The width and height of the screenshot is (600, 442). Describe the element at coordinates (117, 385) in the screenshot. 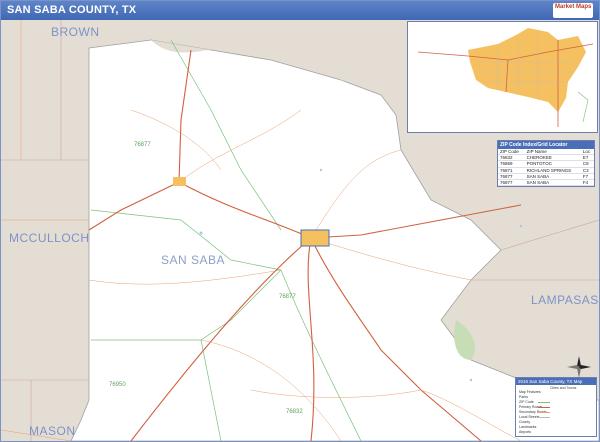

I see `zip-label: 76950` at that location.